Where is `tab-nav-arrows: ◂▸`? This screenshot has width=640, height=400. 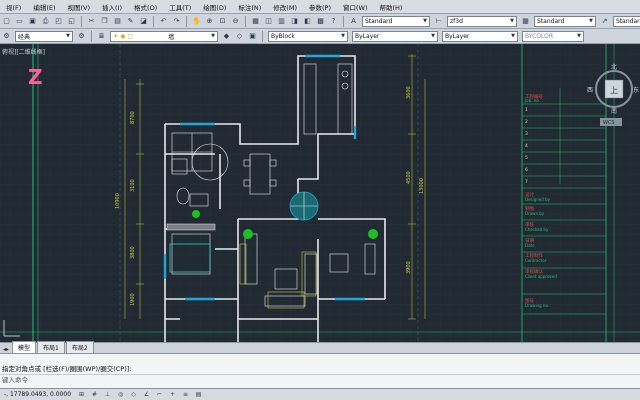
tab-nav-arrows: ◂▸ is located at coordinates (6, 349).